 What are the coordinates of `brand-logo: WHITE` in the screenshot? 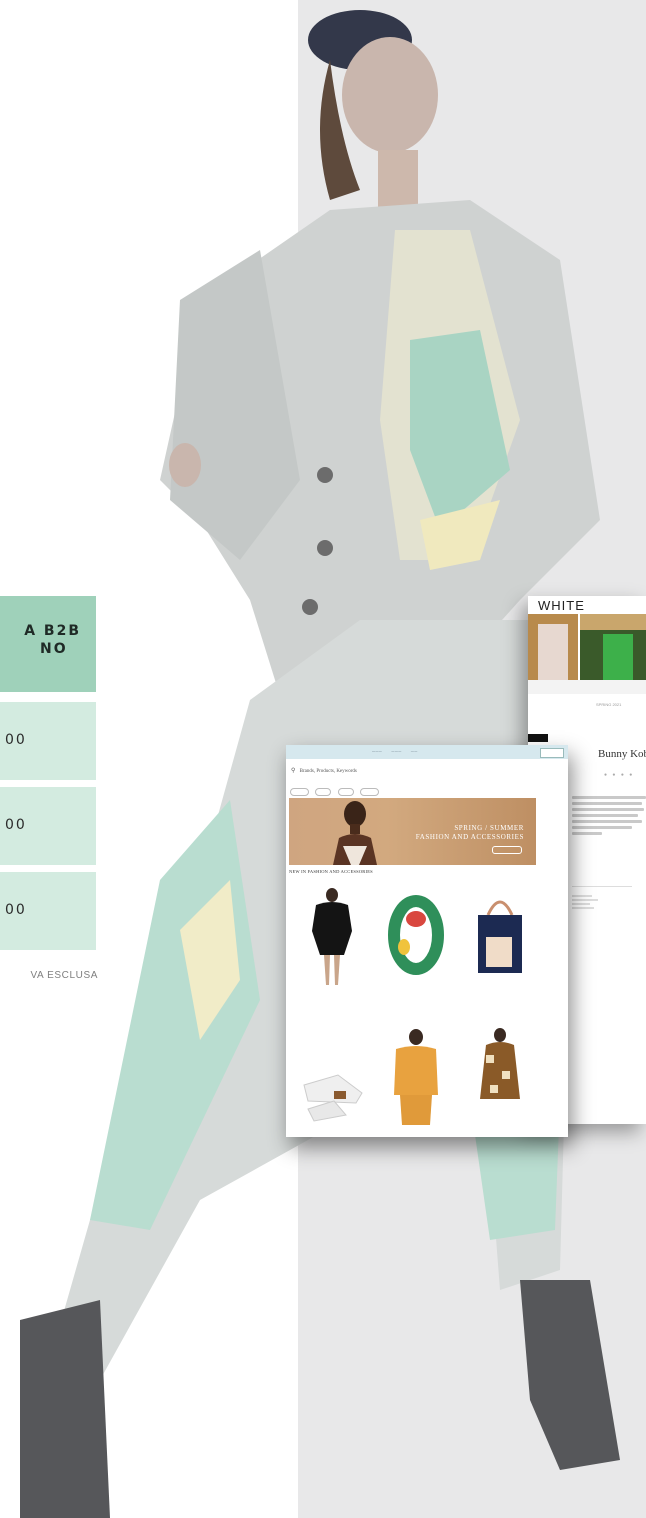 It's located at (561, 605).